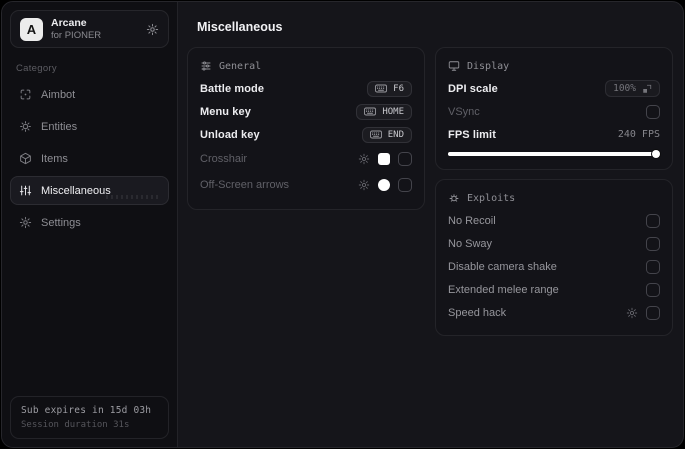 The height and width of the screenshot is (449, 685). Describe the element at coordinates (245, 185) in the screenshot. I see `offscreen-arrows-label: Off-Screen arrows` at that location.